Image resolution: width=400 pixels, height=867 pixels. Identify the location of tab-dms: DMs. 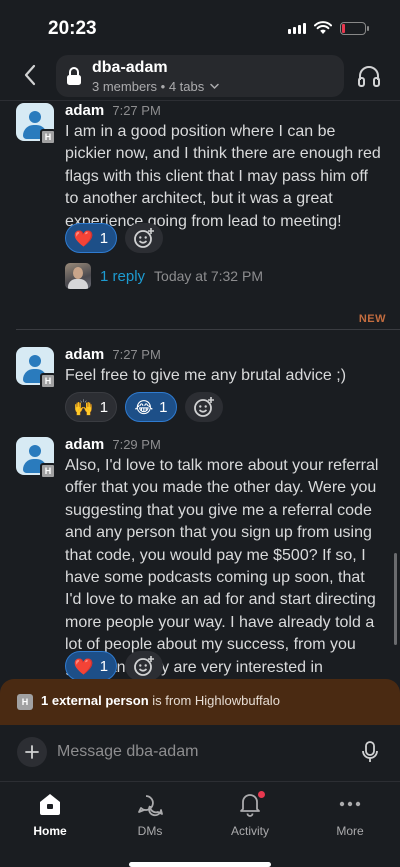
(150, 816).